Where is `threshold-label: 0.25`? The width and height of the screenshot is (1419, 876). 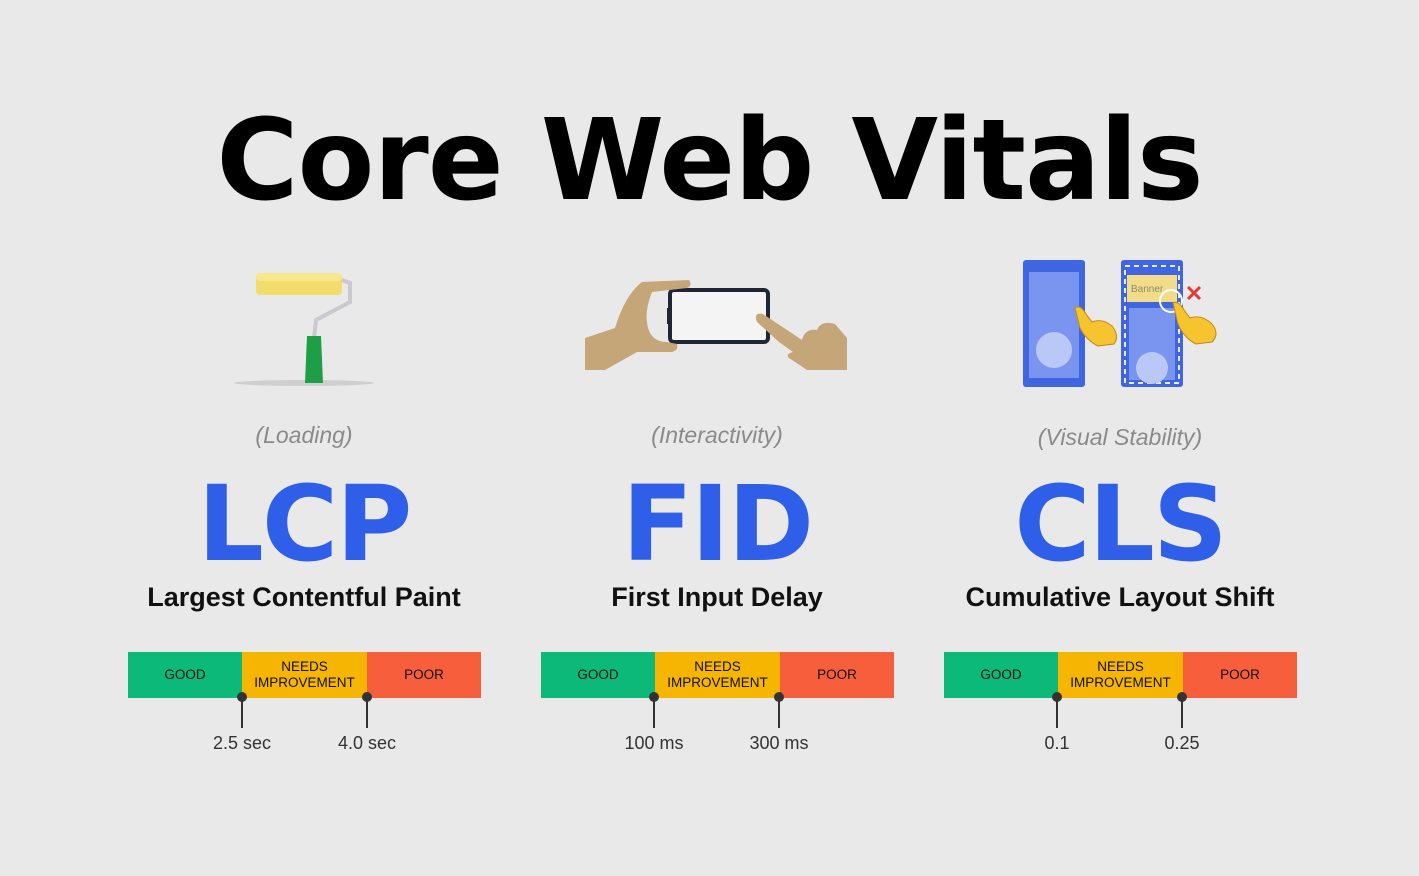
threshold-label: 0.25 is located at coordinates (1182, 743).